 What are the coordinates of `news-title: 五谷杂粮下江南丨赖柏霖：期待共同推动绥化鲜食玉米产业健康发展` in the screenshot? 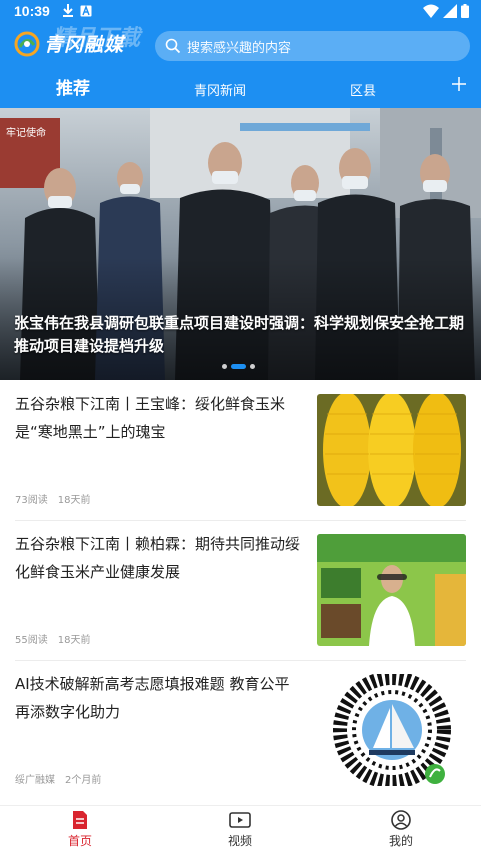 It's located at (157, 558).